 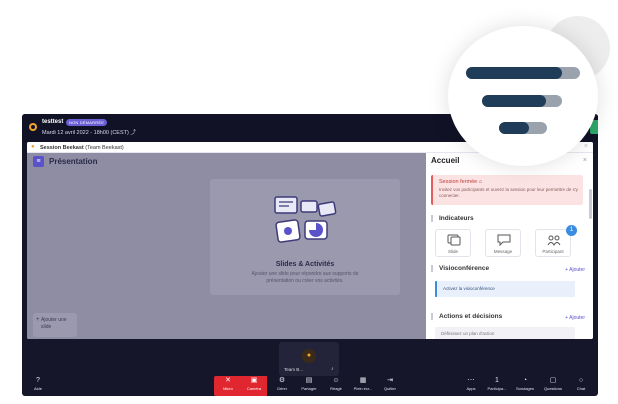 I want to click on people-icon: 1, so click(x=497, y=380).